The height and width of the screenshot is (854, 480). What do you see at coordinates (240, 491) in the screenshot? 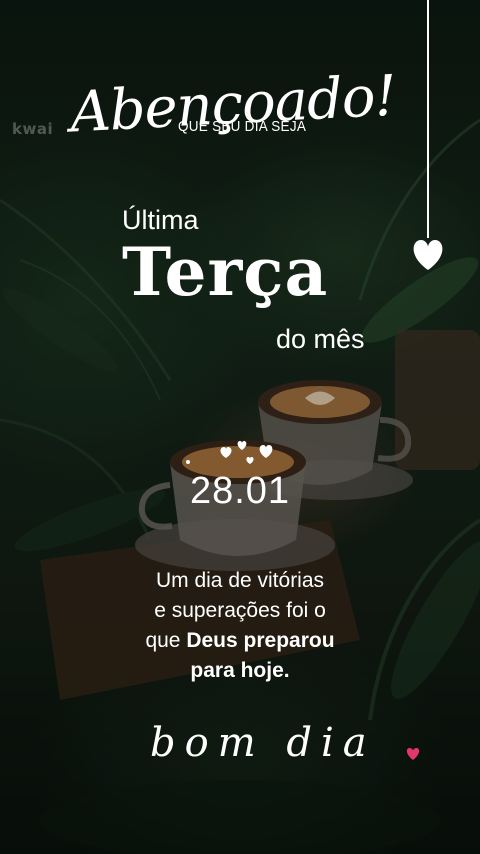
I see `date-label: 28.01` at bounding box center [240, 491].